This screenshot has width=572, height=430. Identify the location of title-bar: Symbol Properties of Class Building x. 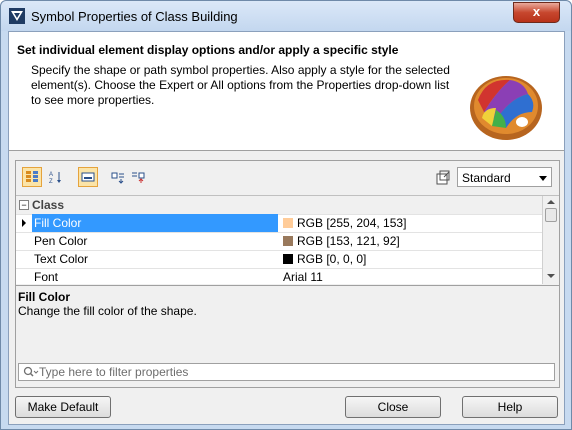
(286, 16).